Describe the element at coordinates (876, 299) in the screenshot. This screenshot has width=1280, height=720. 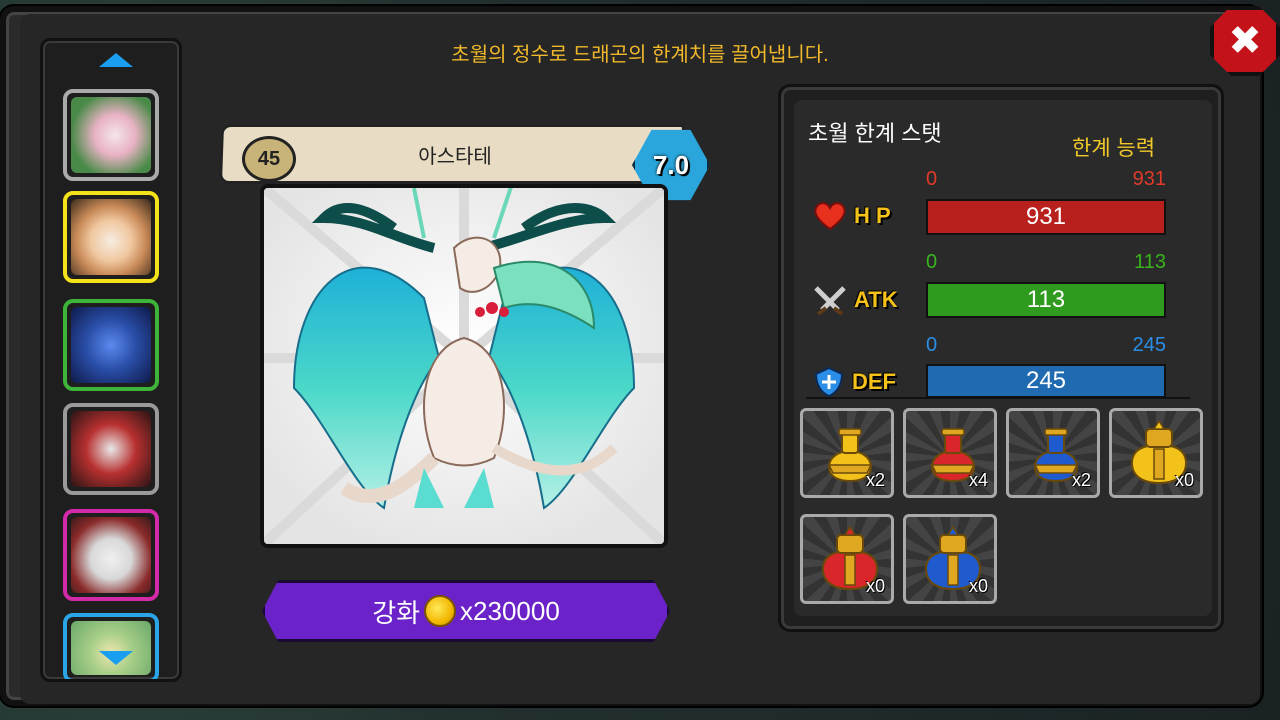
I see `atk-label: ATK` at that location.